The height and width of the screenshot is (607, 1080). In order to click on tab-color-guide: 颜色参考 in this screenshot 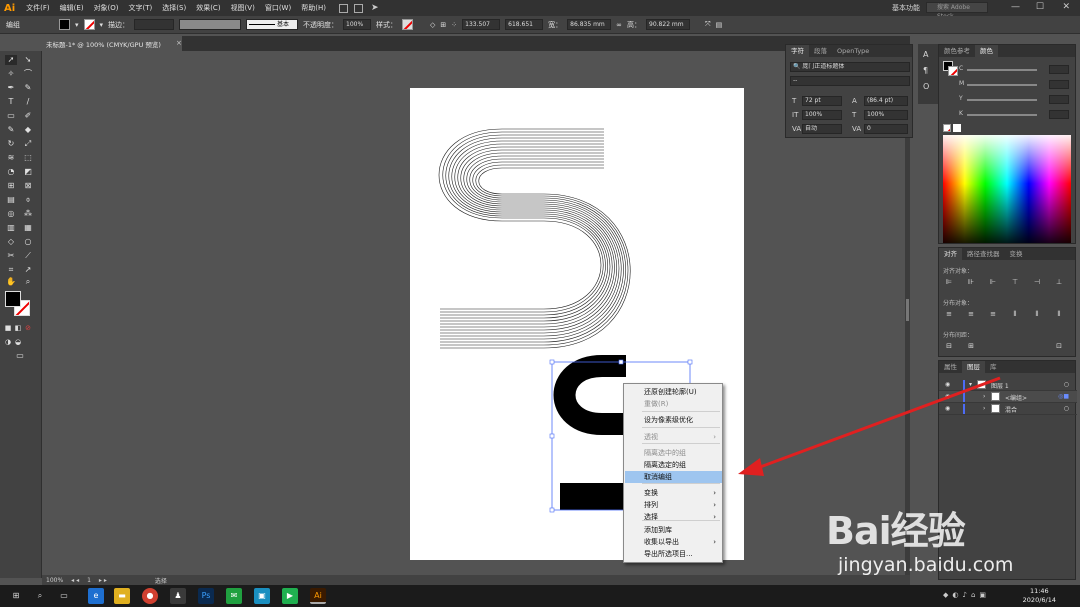, I will do `click(957, 51)`.